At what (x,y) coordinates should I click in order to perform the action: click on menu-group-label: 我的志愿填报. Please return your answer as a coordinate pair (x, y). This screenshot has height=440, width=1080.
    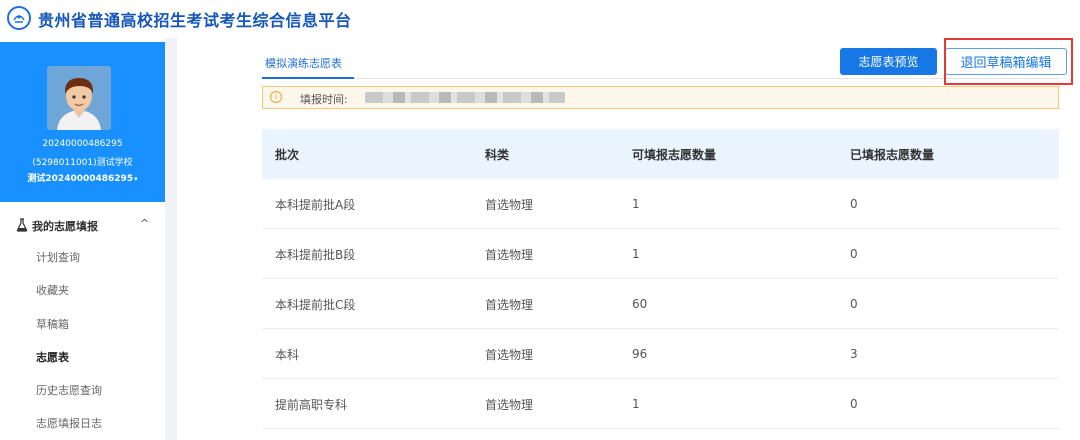
    Looking at the image, I should click on (65, 226).